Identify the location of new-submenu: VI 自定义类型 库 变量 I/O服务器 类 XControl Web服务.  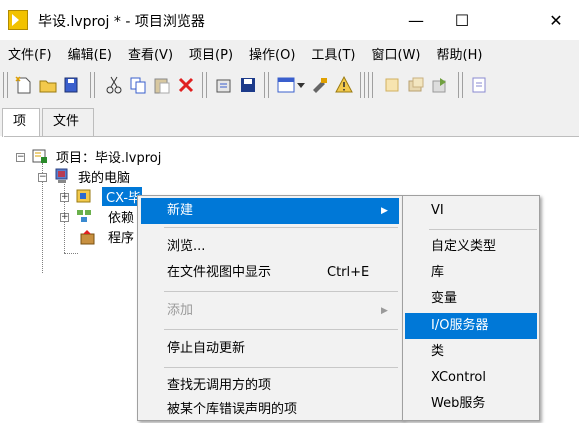
(471, 308).